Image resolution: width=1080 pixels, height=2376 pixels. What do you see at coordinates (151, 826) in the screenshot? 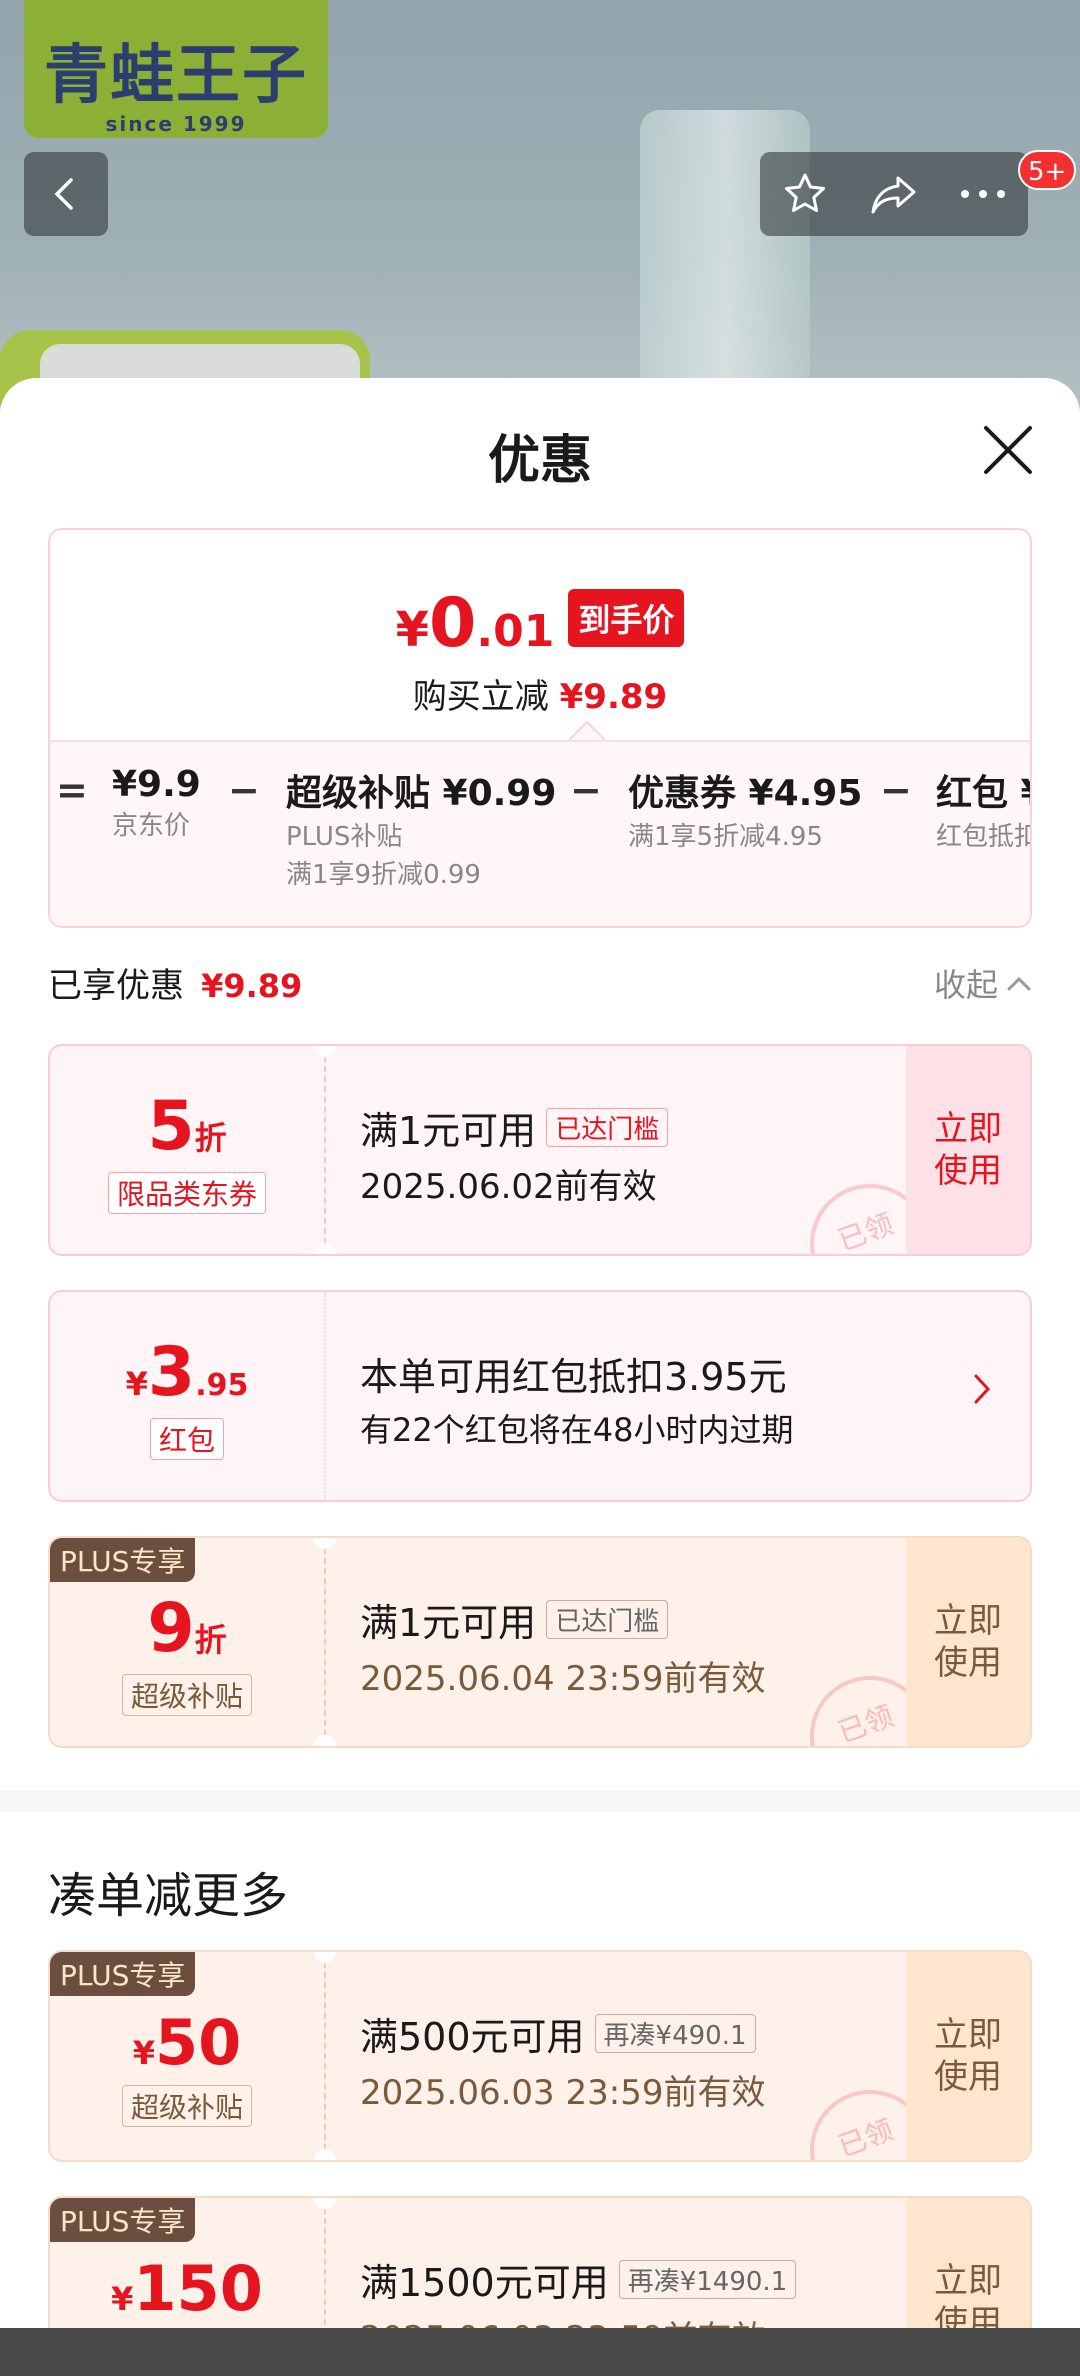
I see `formula-sub: 京东价` at bounding box center [151, 826].